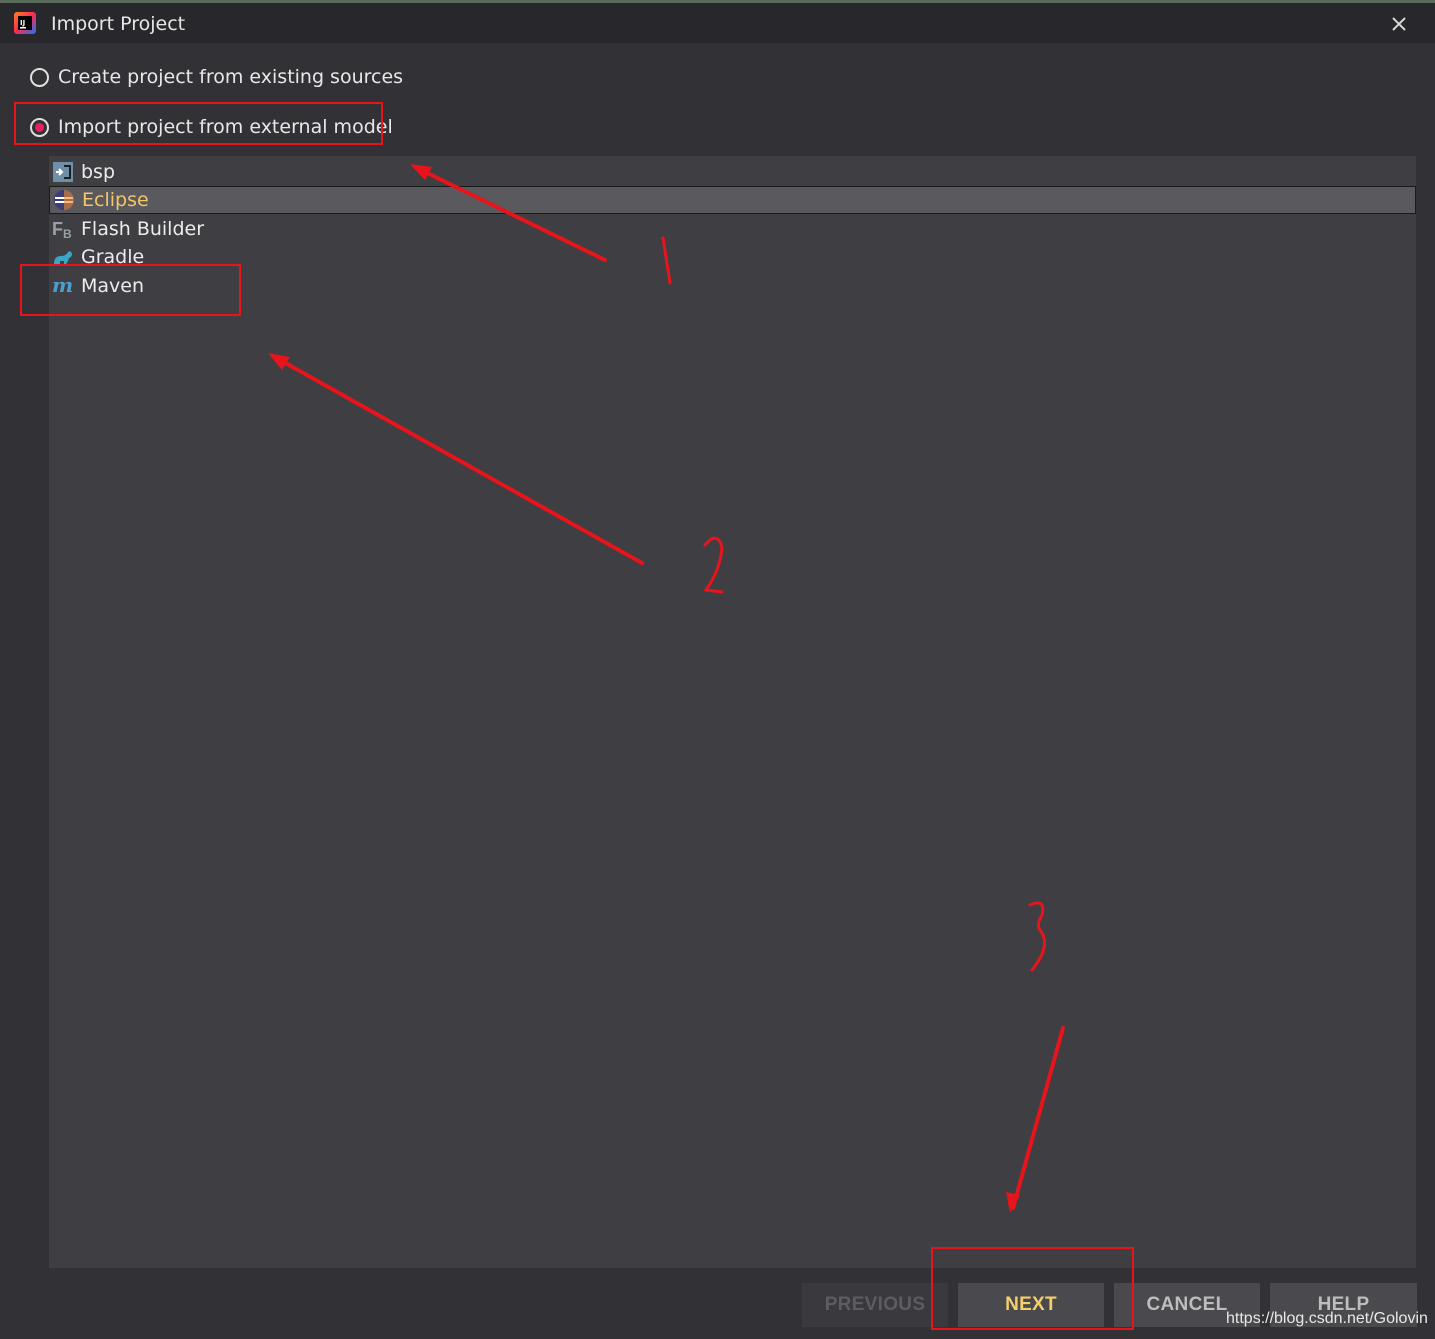 The height and width of the screenshot is (1339, 1435). What do you see at coordinates (64, 200) in the screenshot?
I see `eclipse-icon` at bounding box center [64, 200].